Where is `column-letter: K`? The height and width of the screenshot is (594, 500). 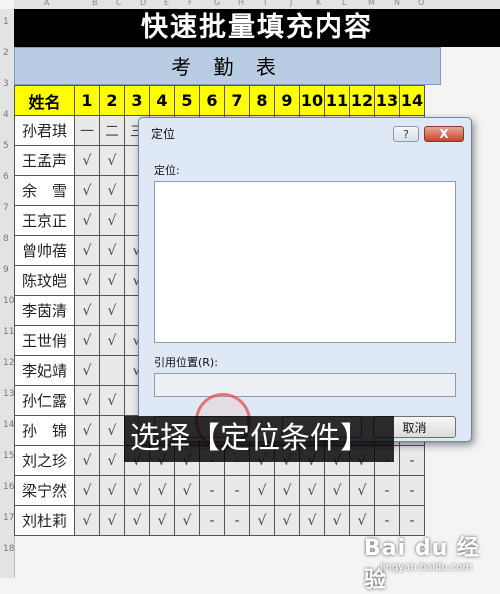 column-letter: K is located at coordinates (318, 3).